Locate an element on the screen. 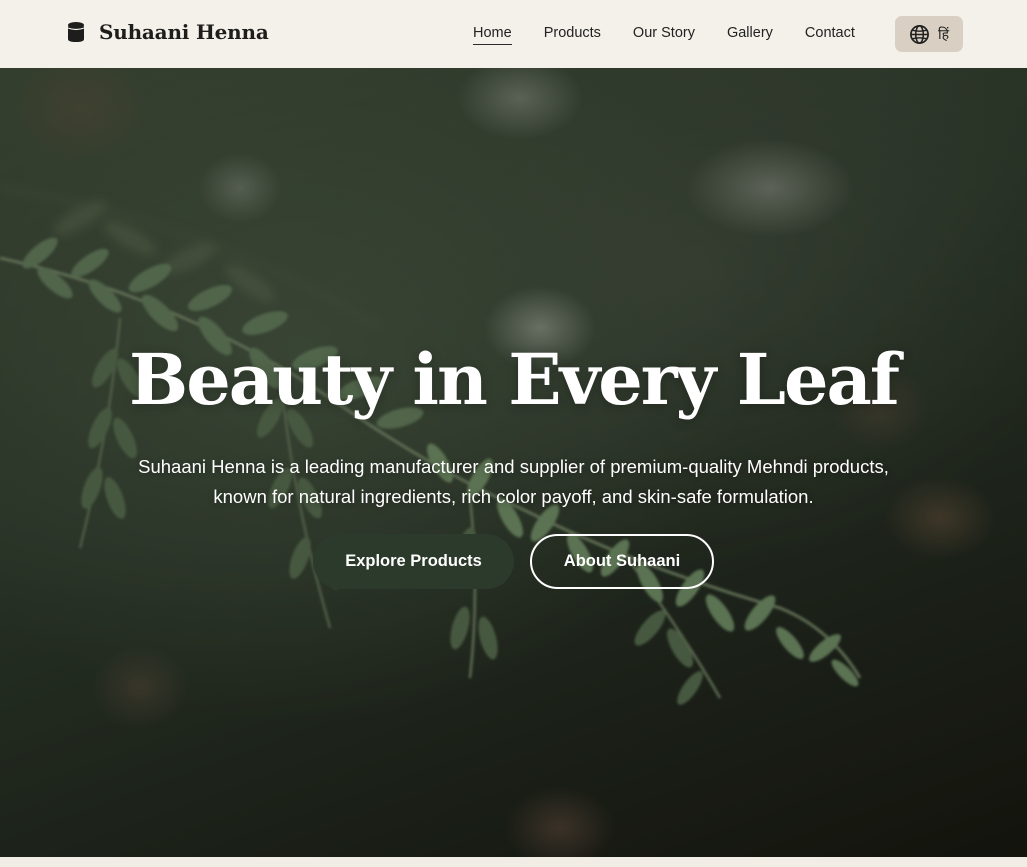 The width and height of the screenshot is (1027, 867). explore-products-button: Explore Products is located at coordinates (413, 561).